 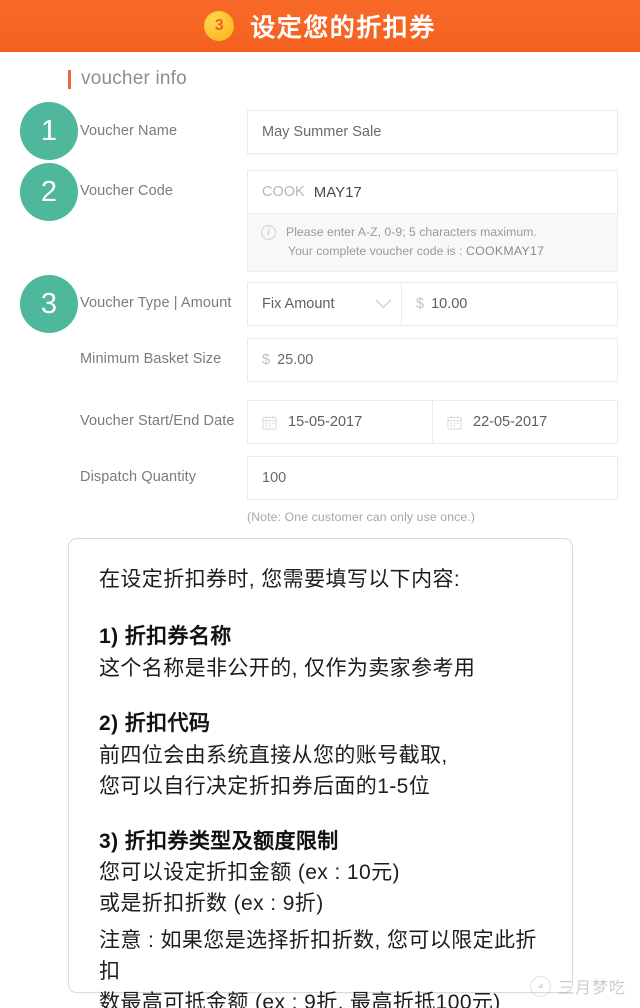 I want to click on hint-complete-code: COOKMAY17, so click(x=505, y=251).